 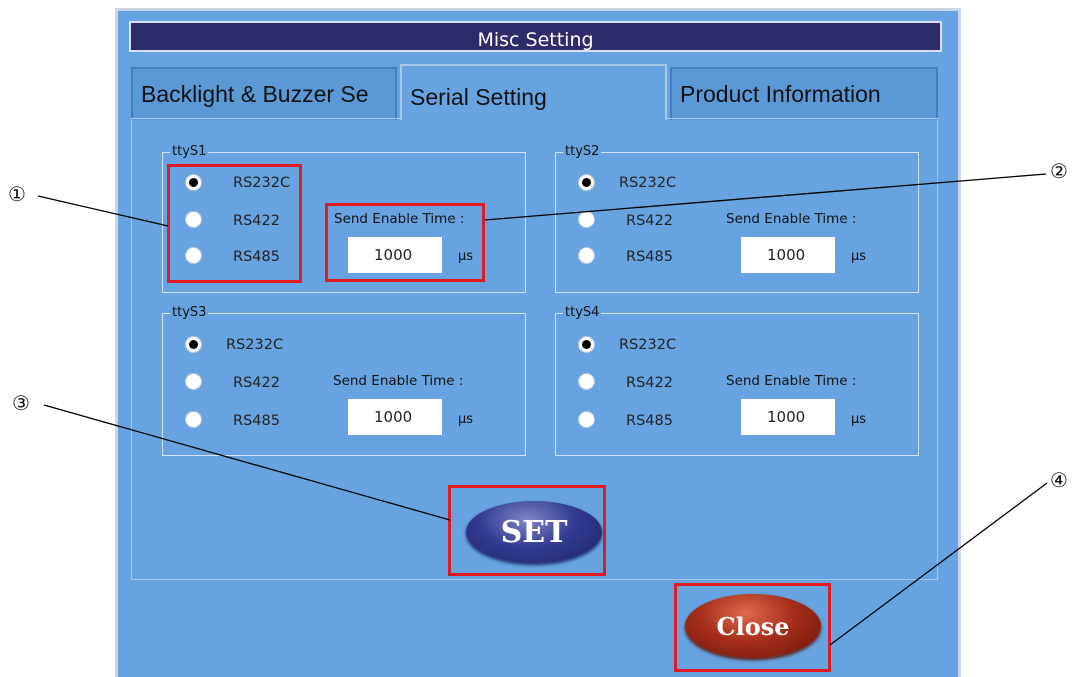 I want to click on callout-marker-1: ①, so click(x=17, y=194).